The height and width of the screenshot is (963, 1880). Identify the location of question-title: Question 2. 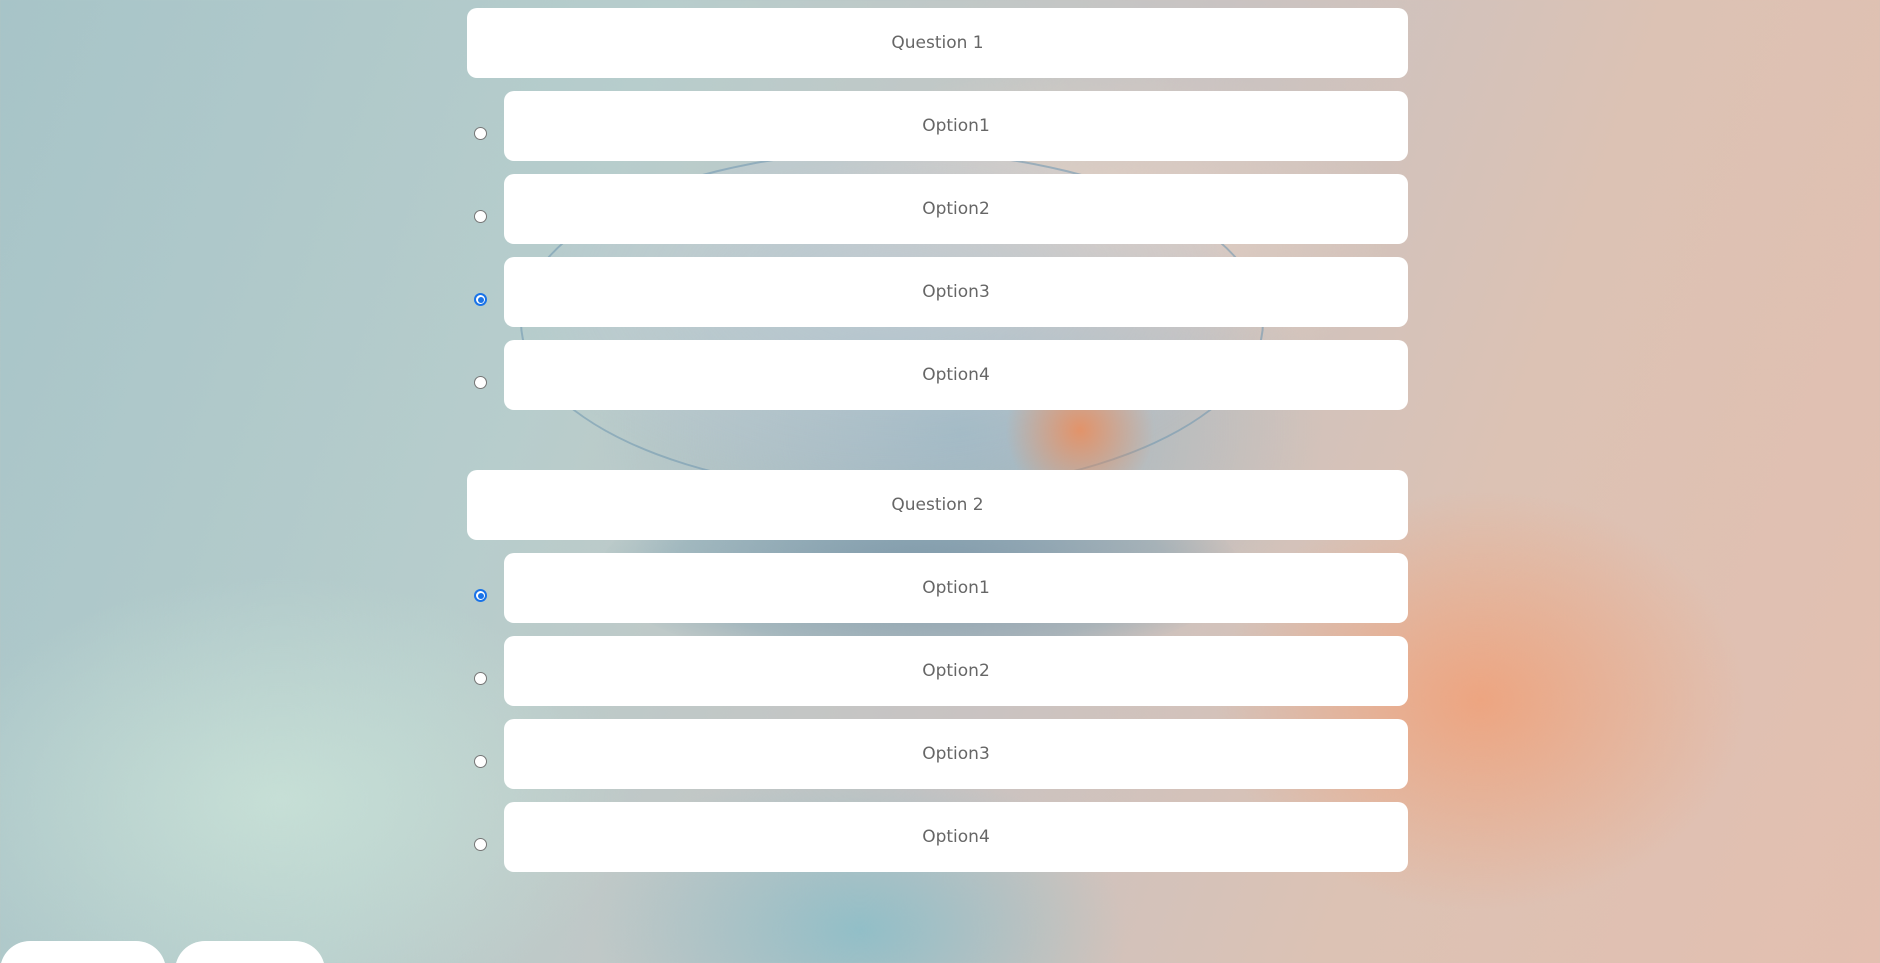
(937, 505).